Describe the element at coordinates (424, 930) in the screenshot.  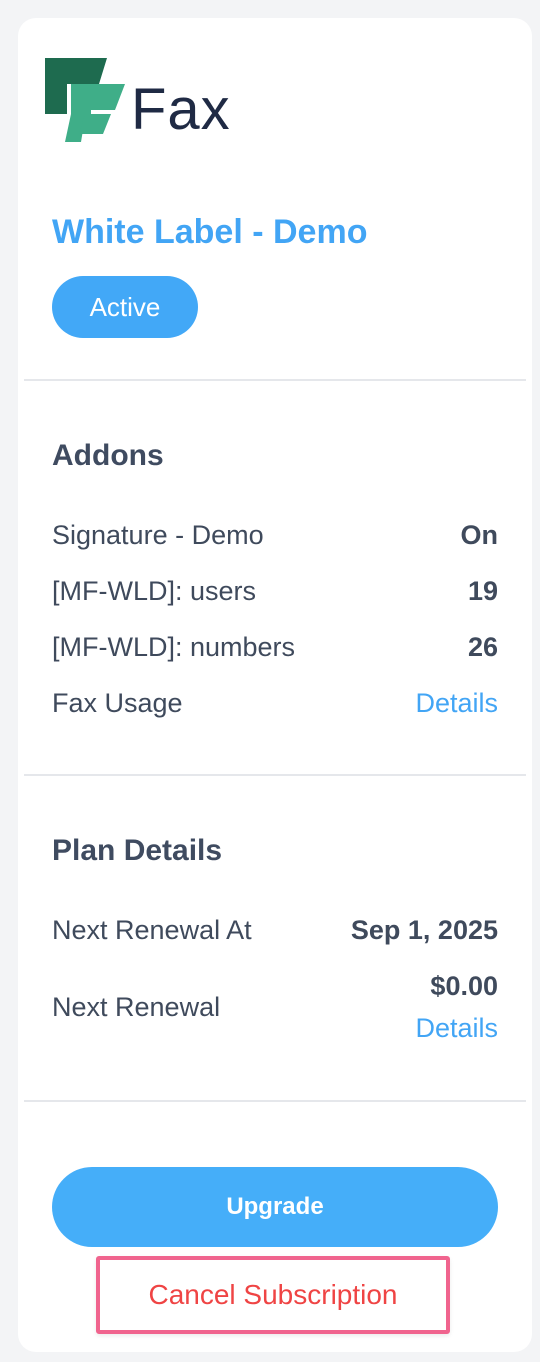
I see `next-renewal-at-value: Sep 1, 2025` at that location.